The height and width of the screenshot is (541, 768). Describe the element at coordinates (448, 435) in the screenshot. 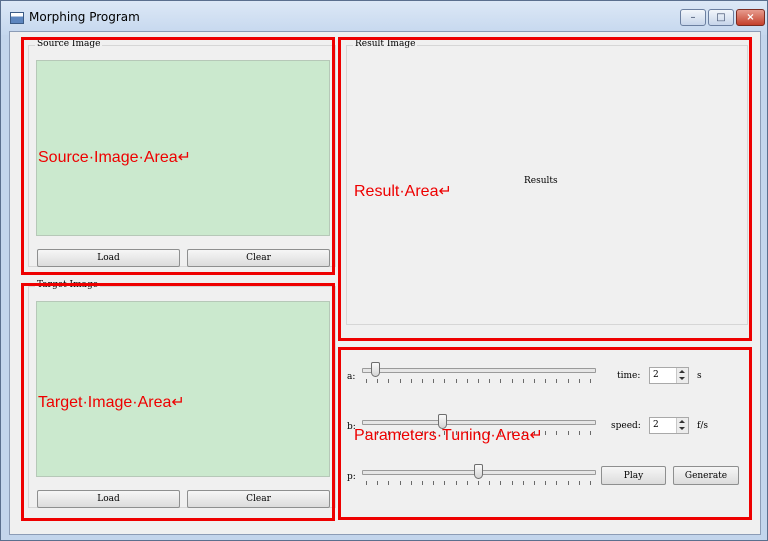

I see `params-area-annotation: Parameters·Tuning·Area↵` at that location.